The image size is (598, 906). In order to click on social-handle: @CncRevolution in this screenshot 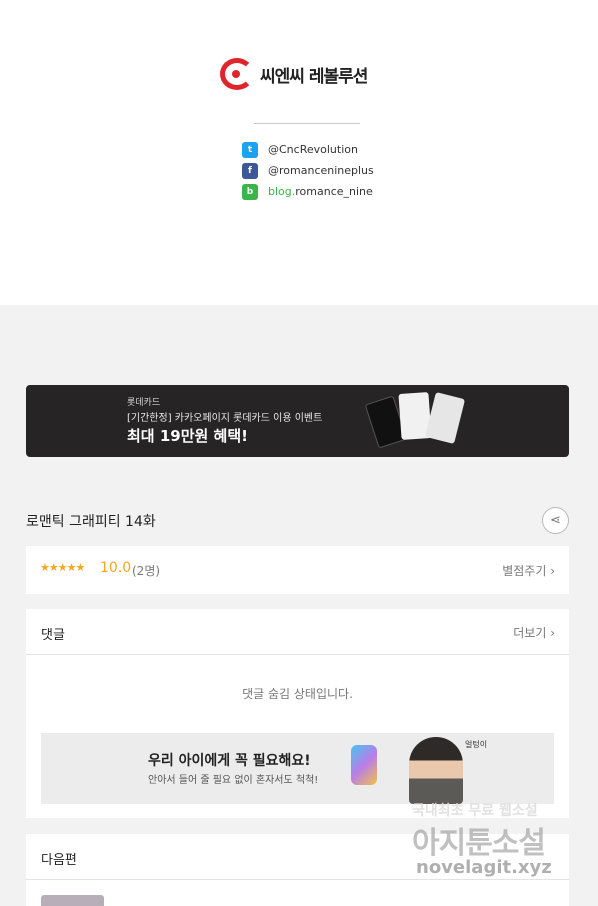, I will do `click(313, 149)`.